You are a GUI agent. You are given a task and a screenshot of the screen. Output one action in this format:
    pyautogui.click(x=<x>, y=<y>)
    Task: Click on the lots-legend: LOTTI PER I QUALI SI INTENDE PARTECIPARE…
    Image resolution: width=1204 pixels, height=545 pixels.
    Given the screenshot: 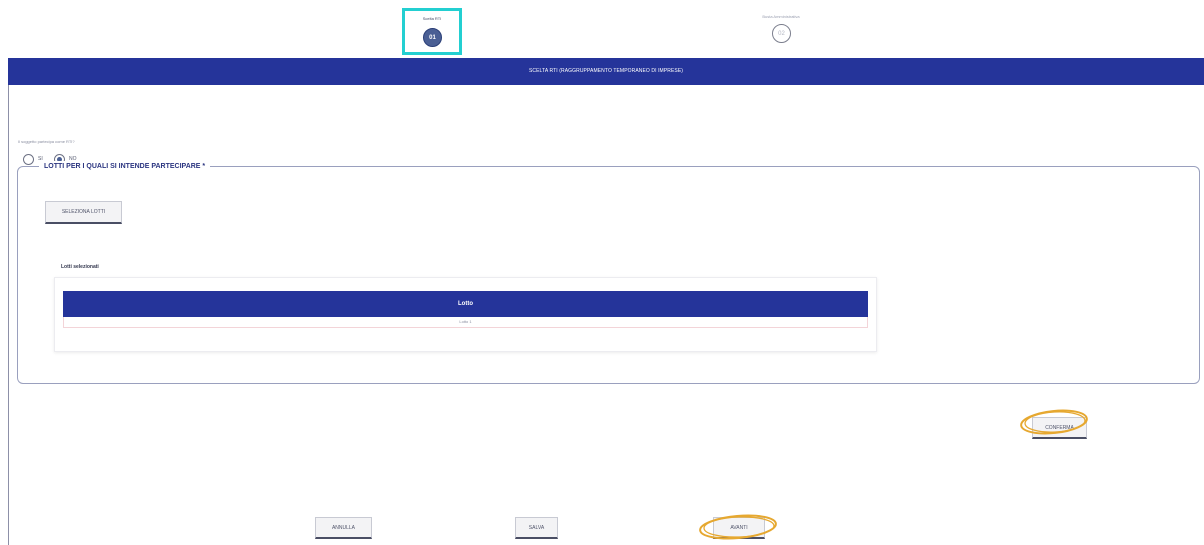 What is the action you would take?
    pyautogui.click(x=125, y=167)
    